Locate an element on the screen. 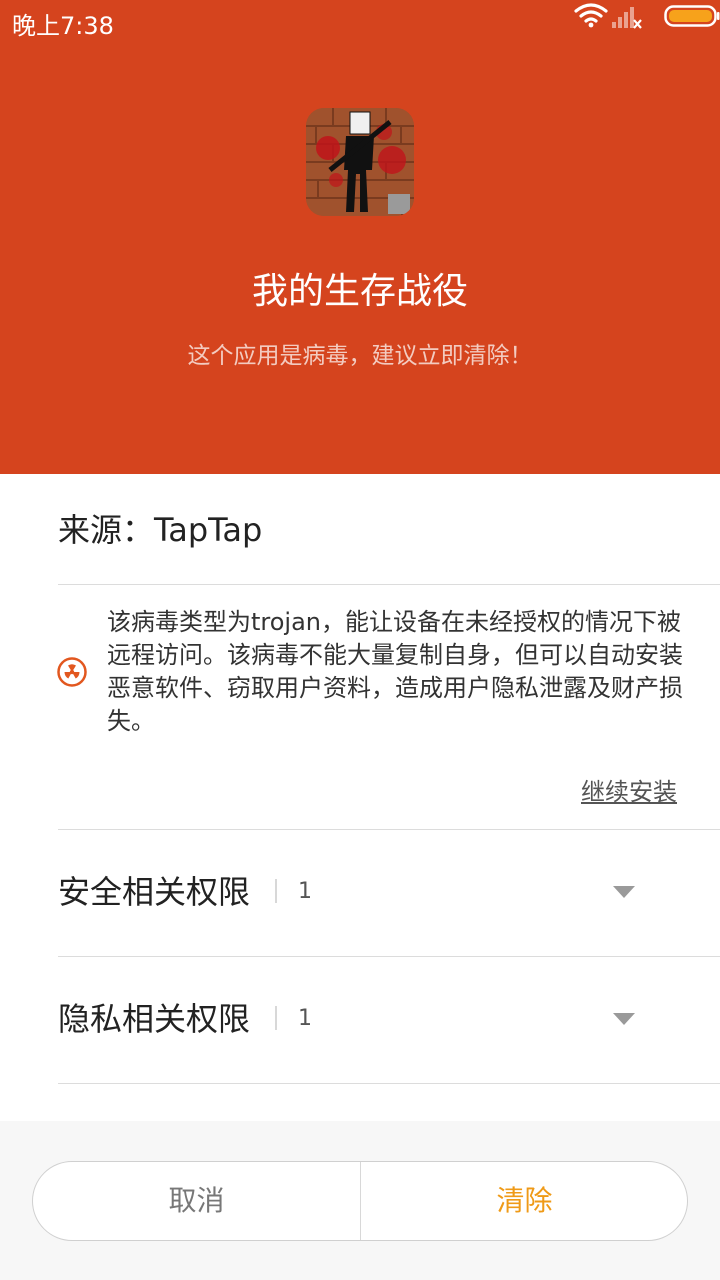  signal-icon is located at coordinates (627, 18).